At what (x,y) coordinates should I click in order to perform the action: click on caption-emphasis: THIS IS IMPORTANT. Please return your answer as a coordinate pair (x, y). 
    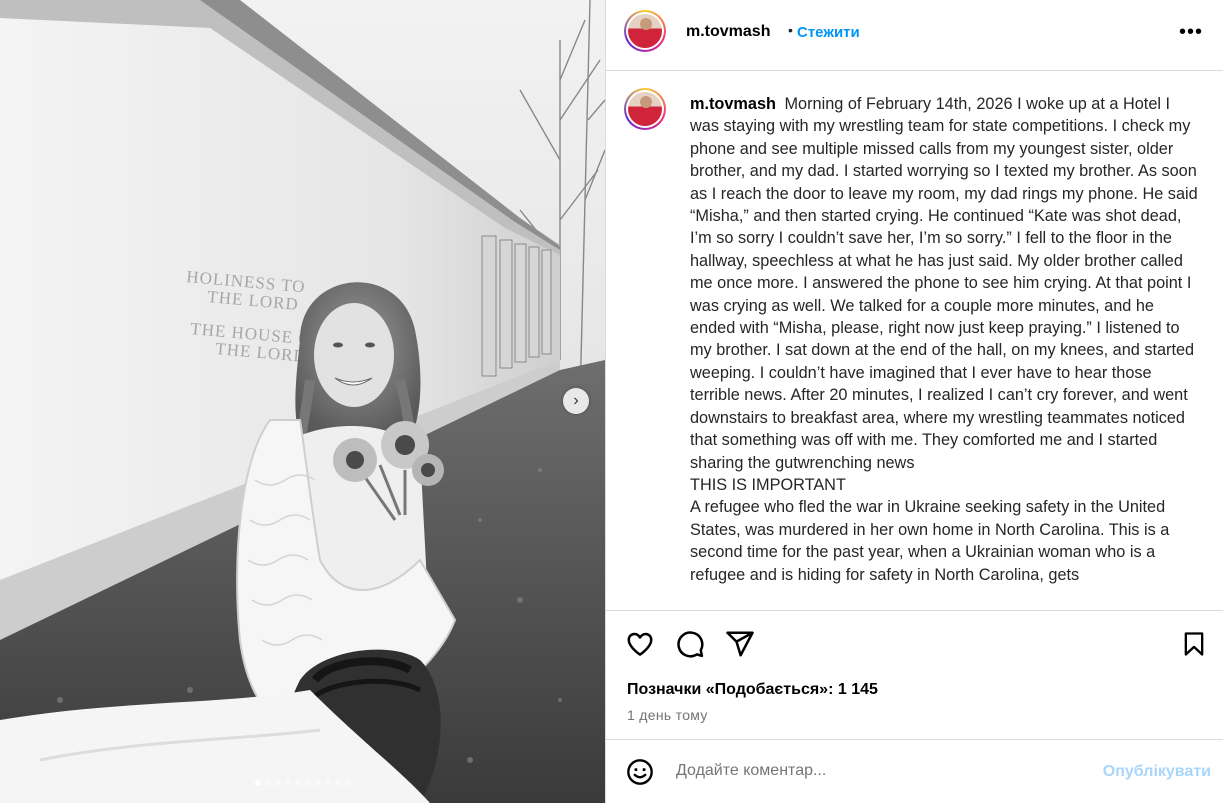
    Looking at the image, I should click on (768, 484).